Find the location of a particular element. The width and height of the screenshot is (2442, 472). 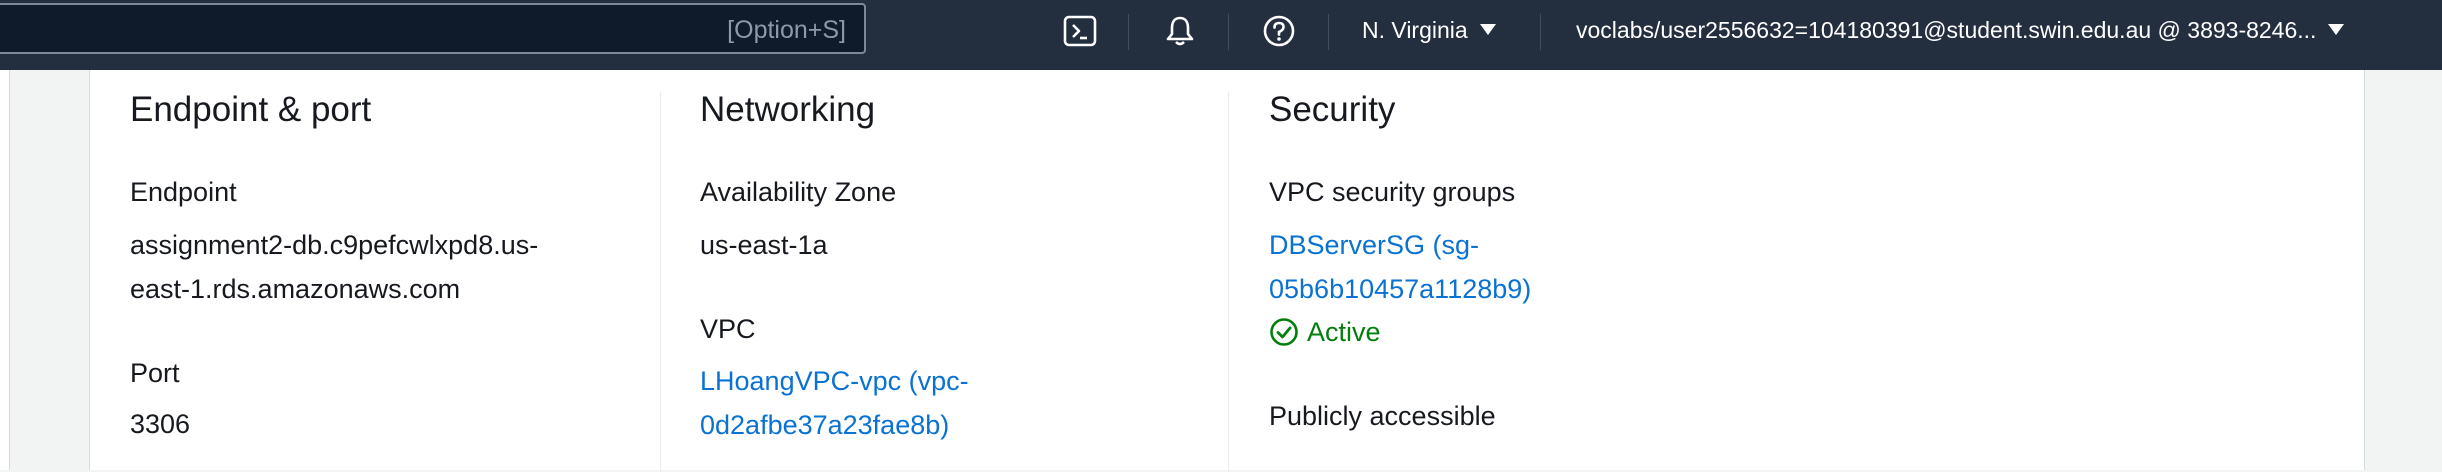

notifications-bell-icon is located at coordinates (1180, 31).